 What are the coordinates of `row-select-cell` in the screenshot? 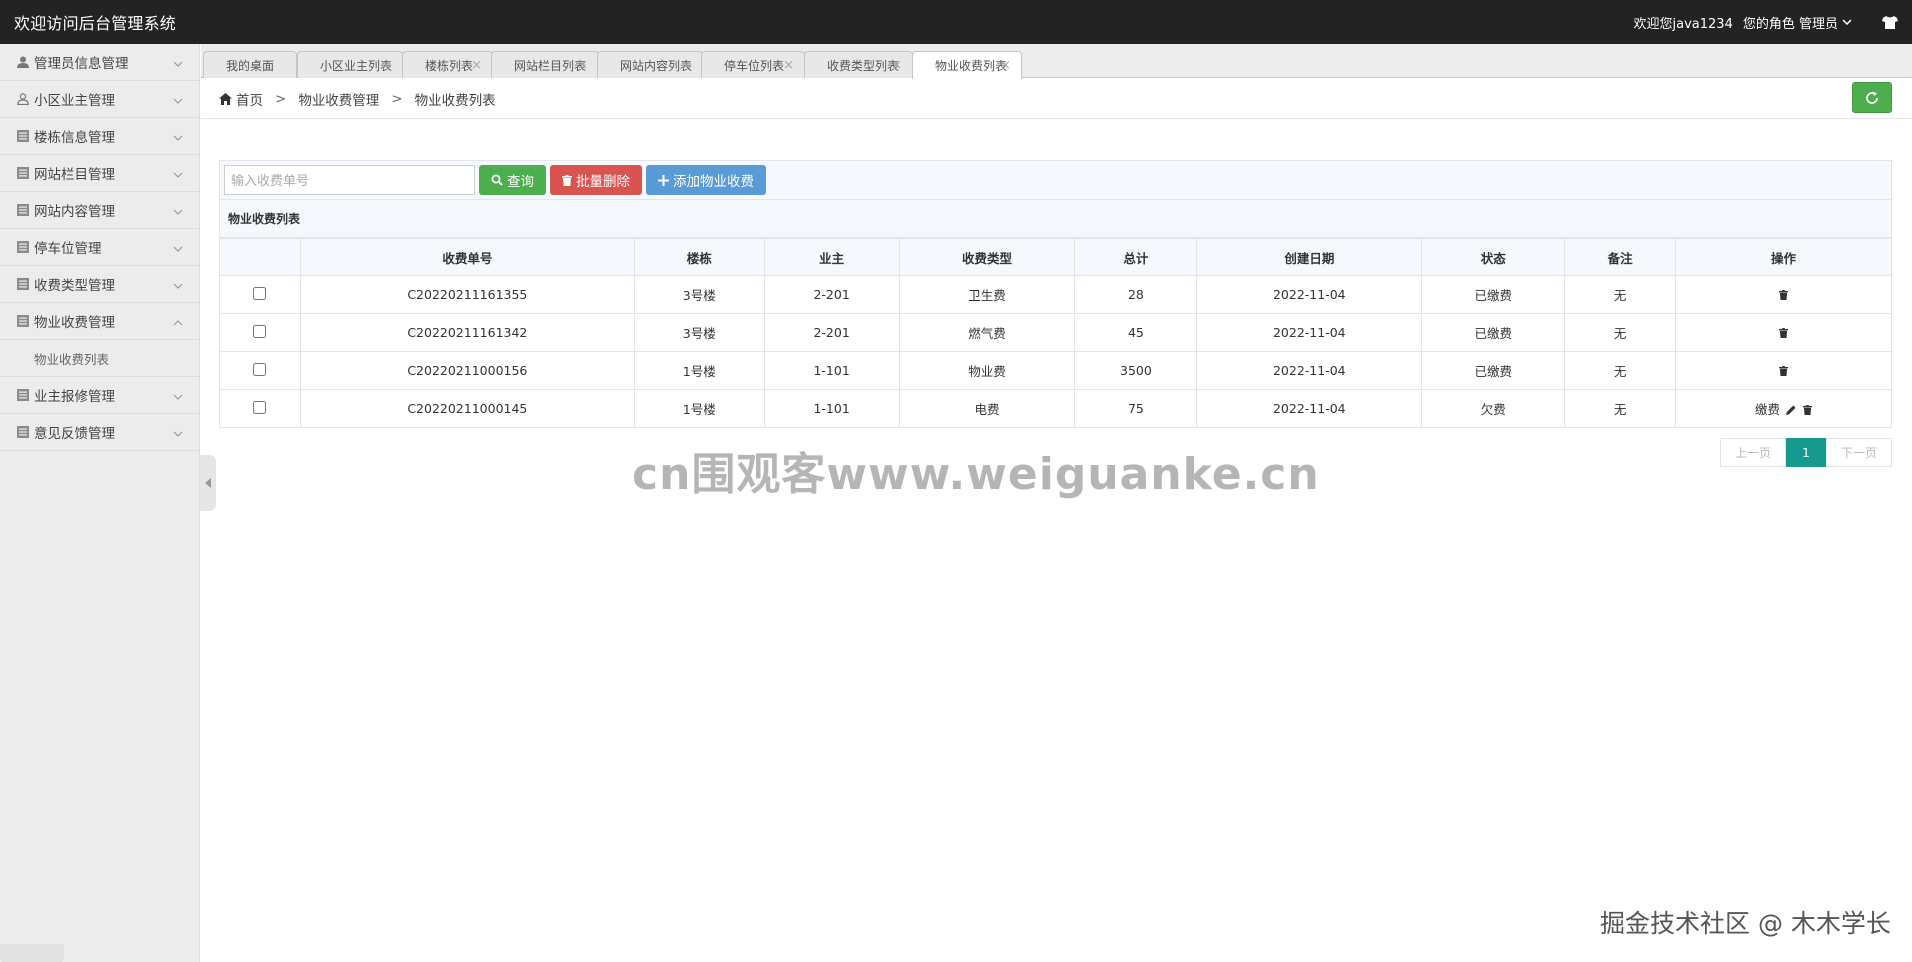 It's located at (260, 332).